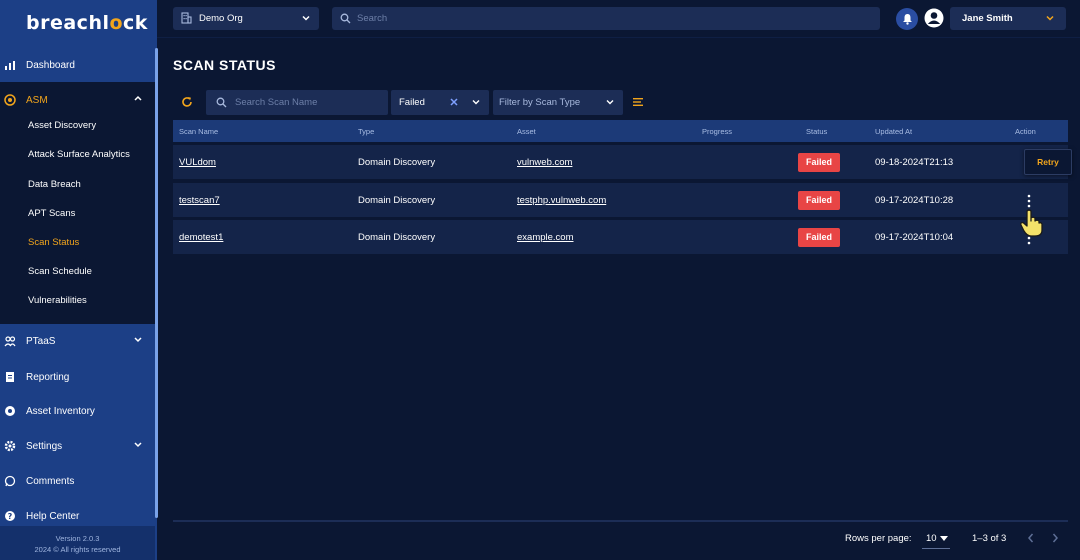 This screenshot has width=1080, height=560. I want to click on column-header-scan-name: Scan Name, so click(198, 131).